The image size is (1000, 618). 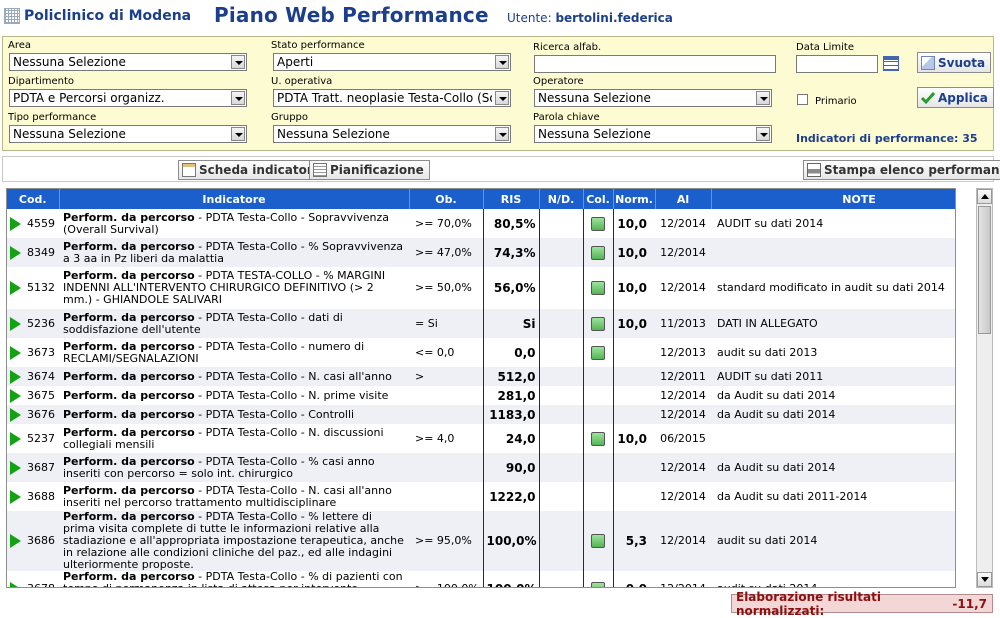 What do you see at coordinates (653, 134) in the screenshot?
I see `parola-select: Nessuna Selezione` at bounding box center [653, 134].